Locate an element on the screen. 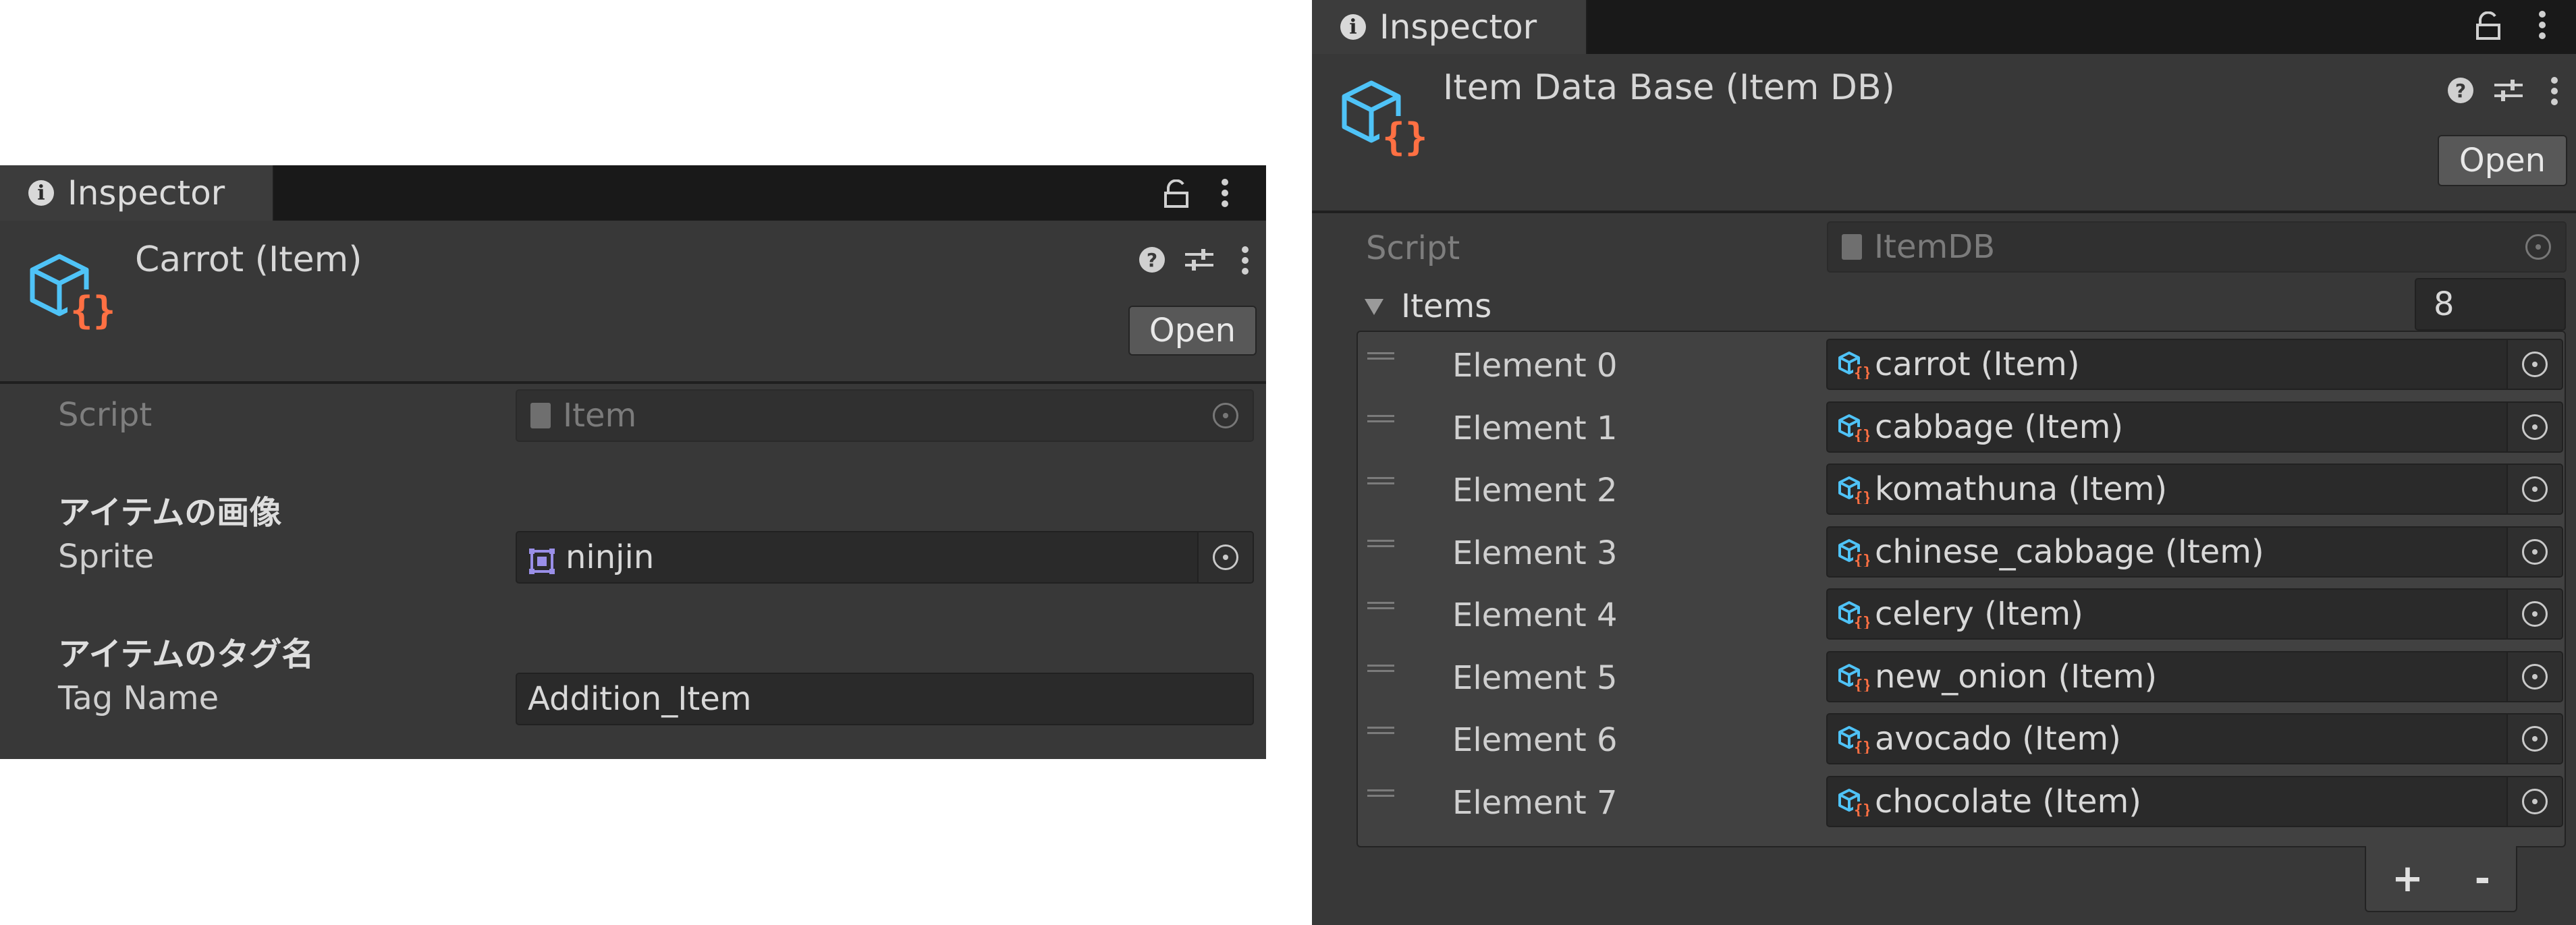  list-element-row: Element 4 {} celery (Item) is located at coordinates (1961, 614).